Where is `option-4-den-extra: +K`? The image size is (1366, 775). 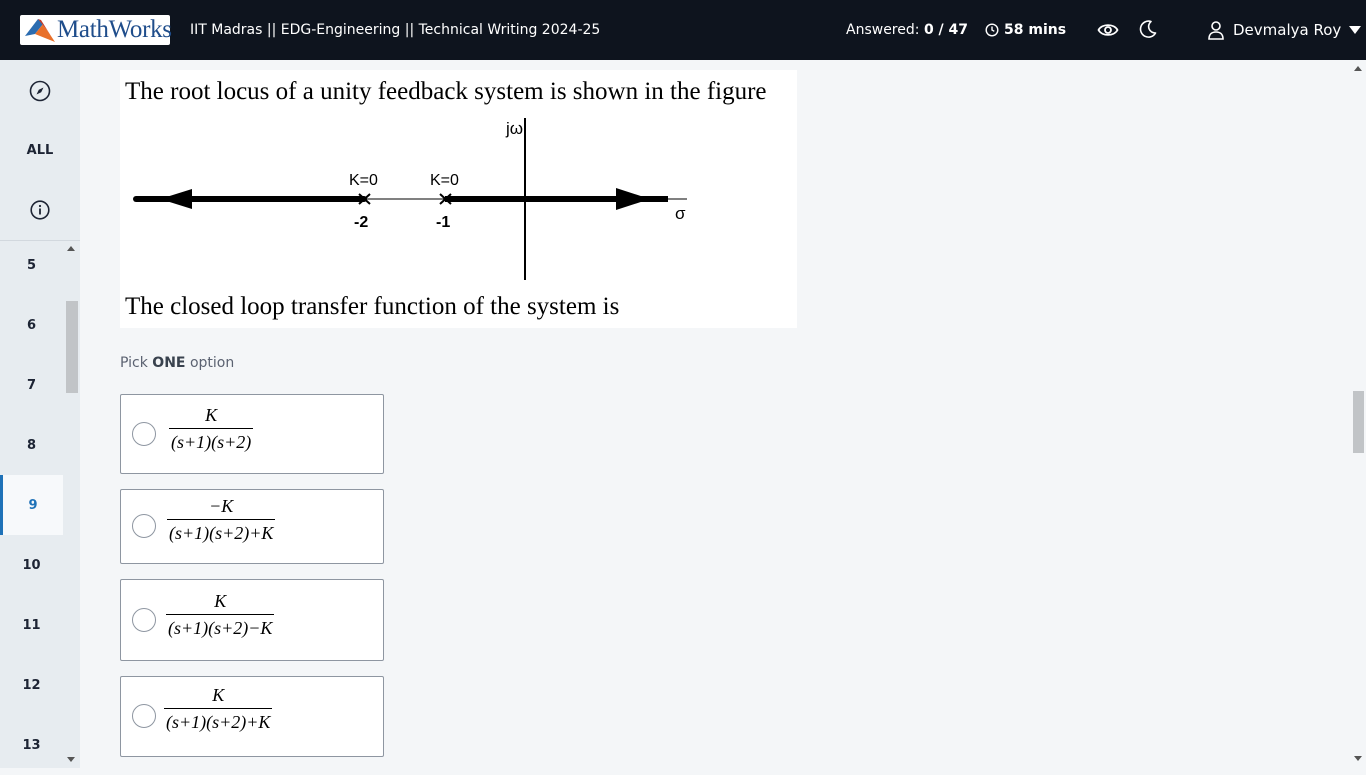
option-4-den-extra: +K is located at coordinates (258, 722).